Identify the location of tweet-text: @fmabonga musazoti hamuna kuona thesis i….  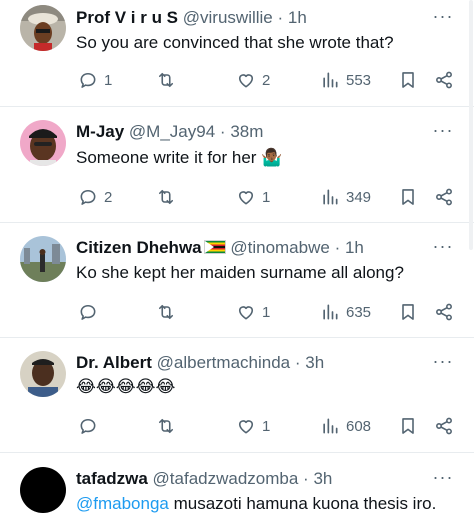
(269, 504).